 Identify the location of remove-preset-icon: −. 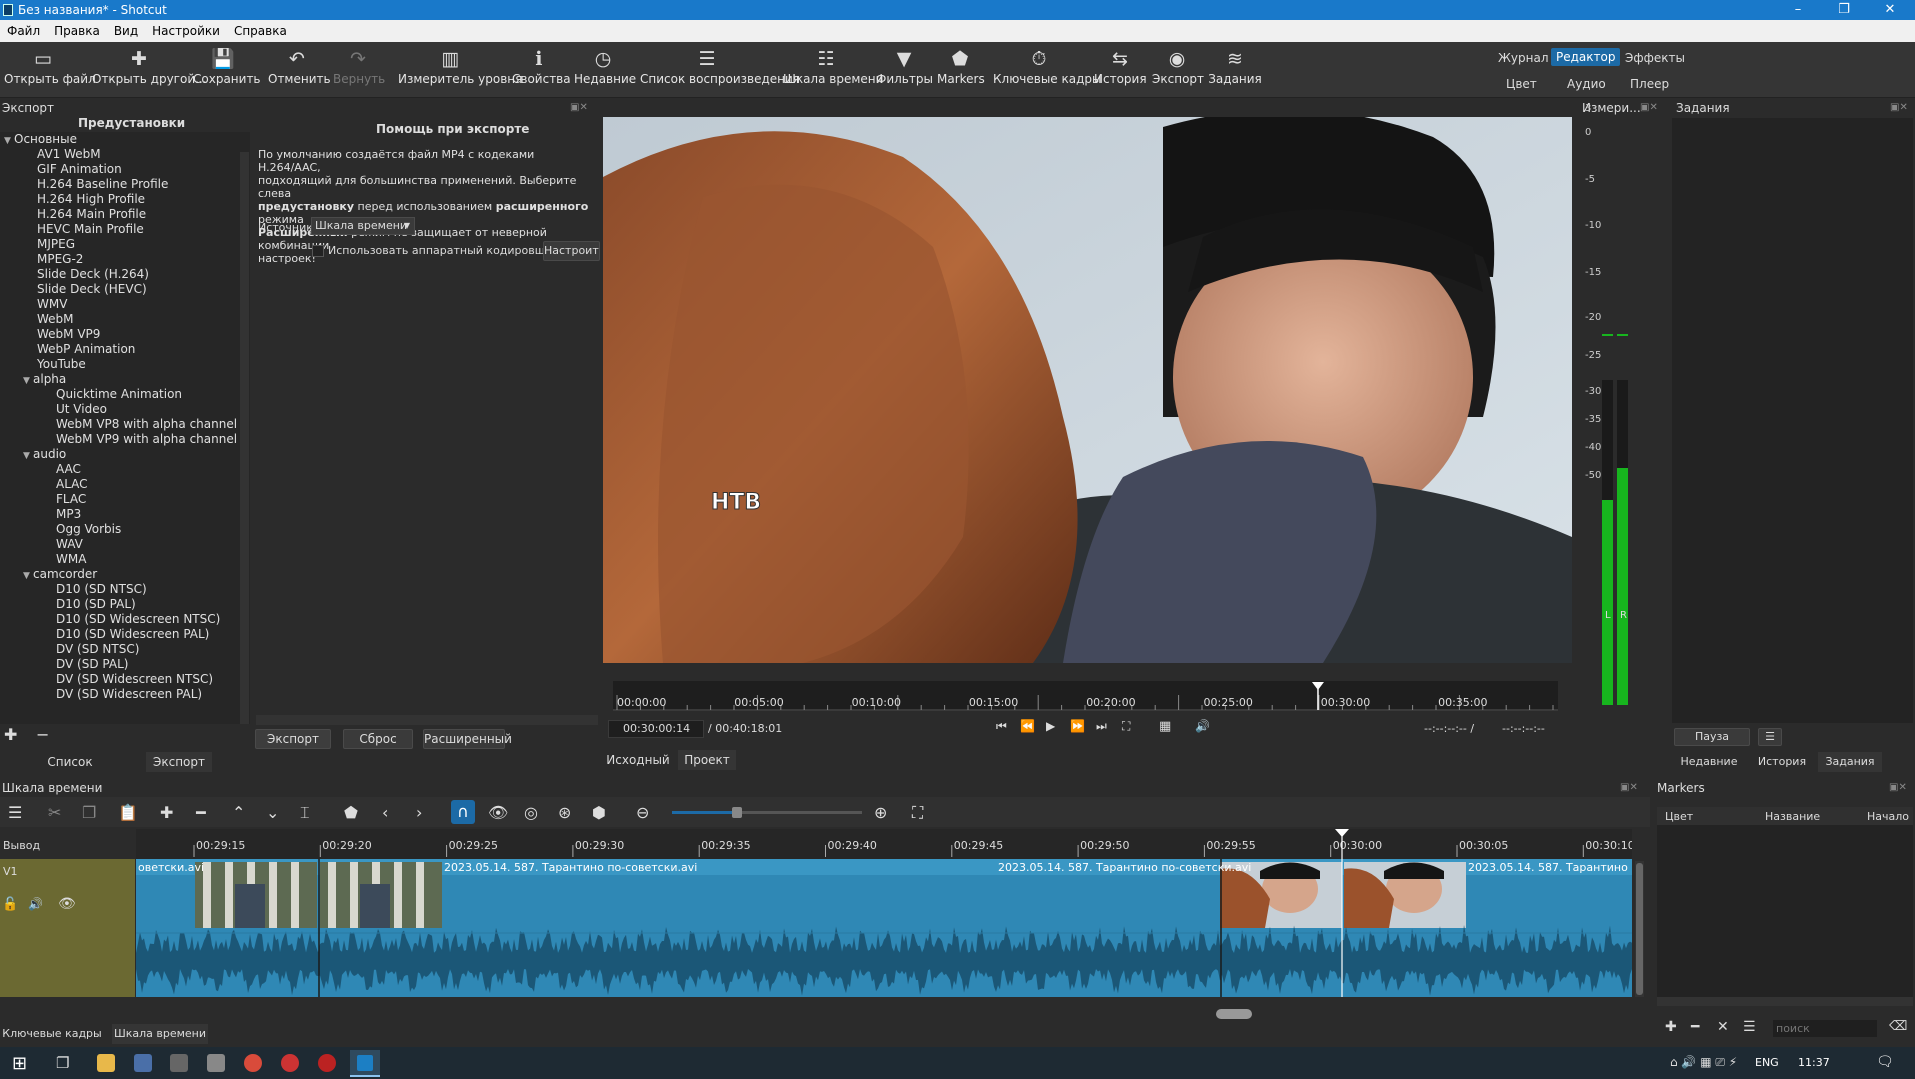
(42, 734).